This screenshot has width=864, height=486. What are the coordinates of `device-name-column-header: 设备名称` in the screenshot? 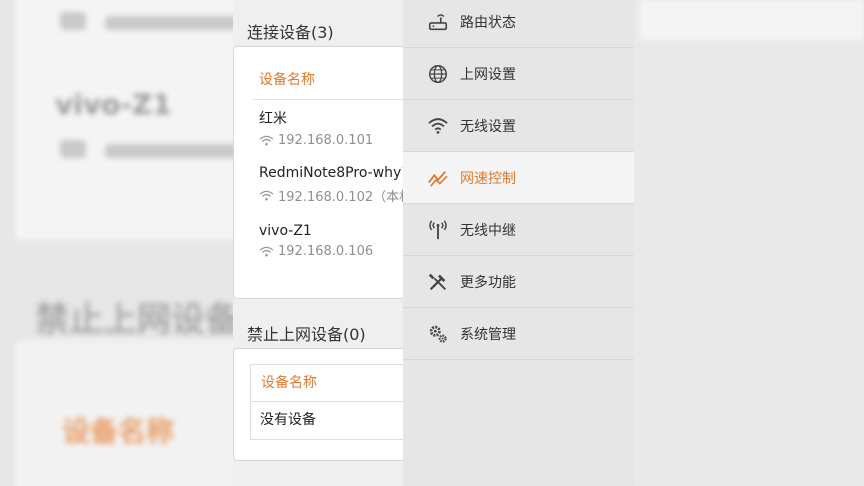 It's located at (287, 80).